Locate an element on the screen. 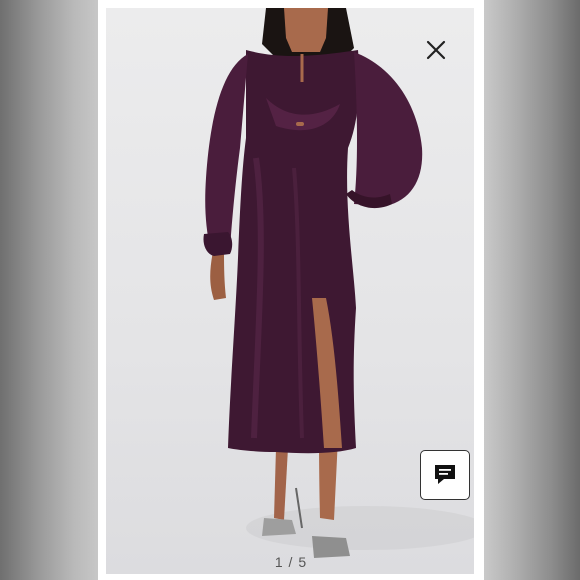  close-button is located at coordinates (436, 50).